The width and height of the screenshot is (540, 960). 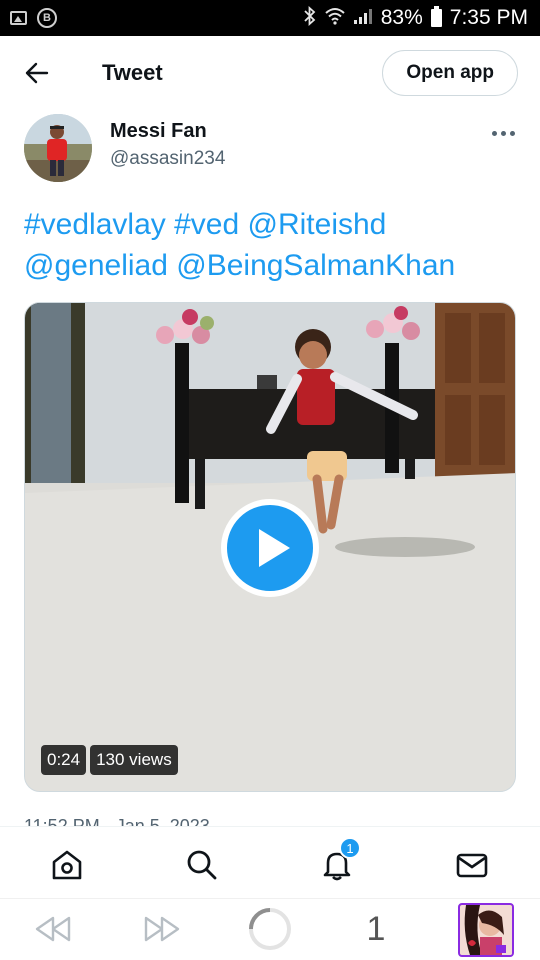 I want to click on more-options-button, so click(x=503, y=133).